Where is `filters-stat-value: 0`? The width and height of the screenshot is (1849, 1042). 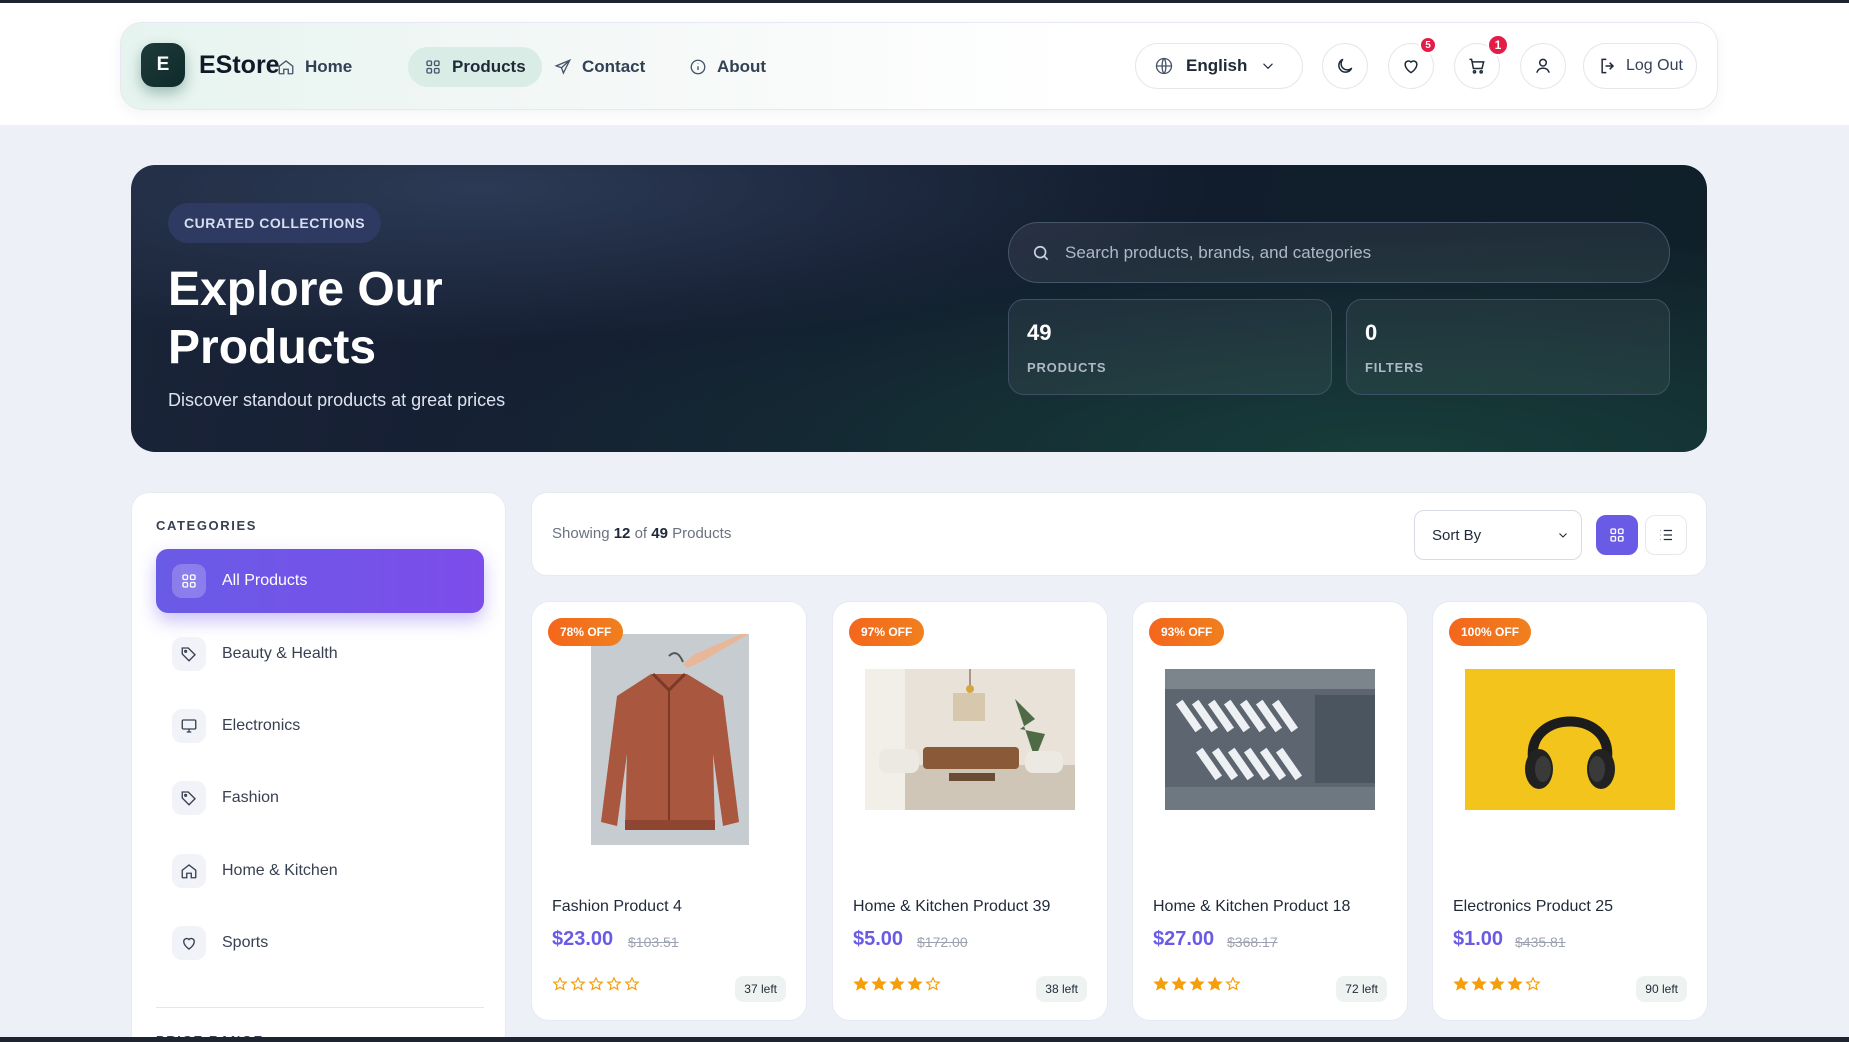 filters-stat-value: 0 is located at coordinates (1371, 332).